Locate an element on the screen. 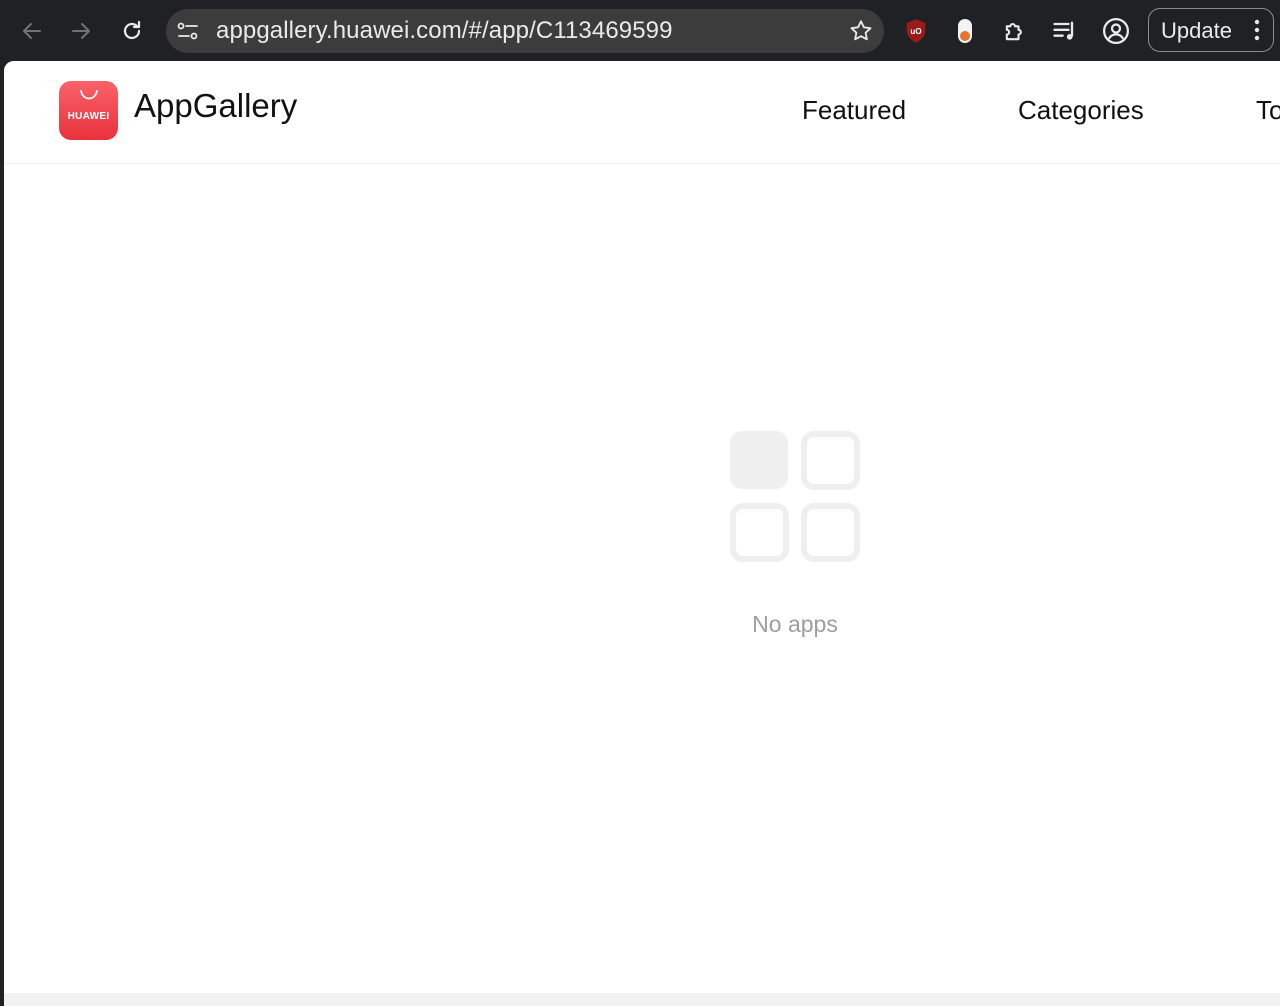 This screenshot has height=1006, width=1280. page-bottom-strip is located at coordinates (642, 999).